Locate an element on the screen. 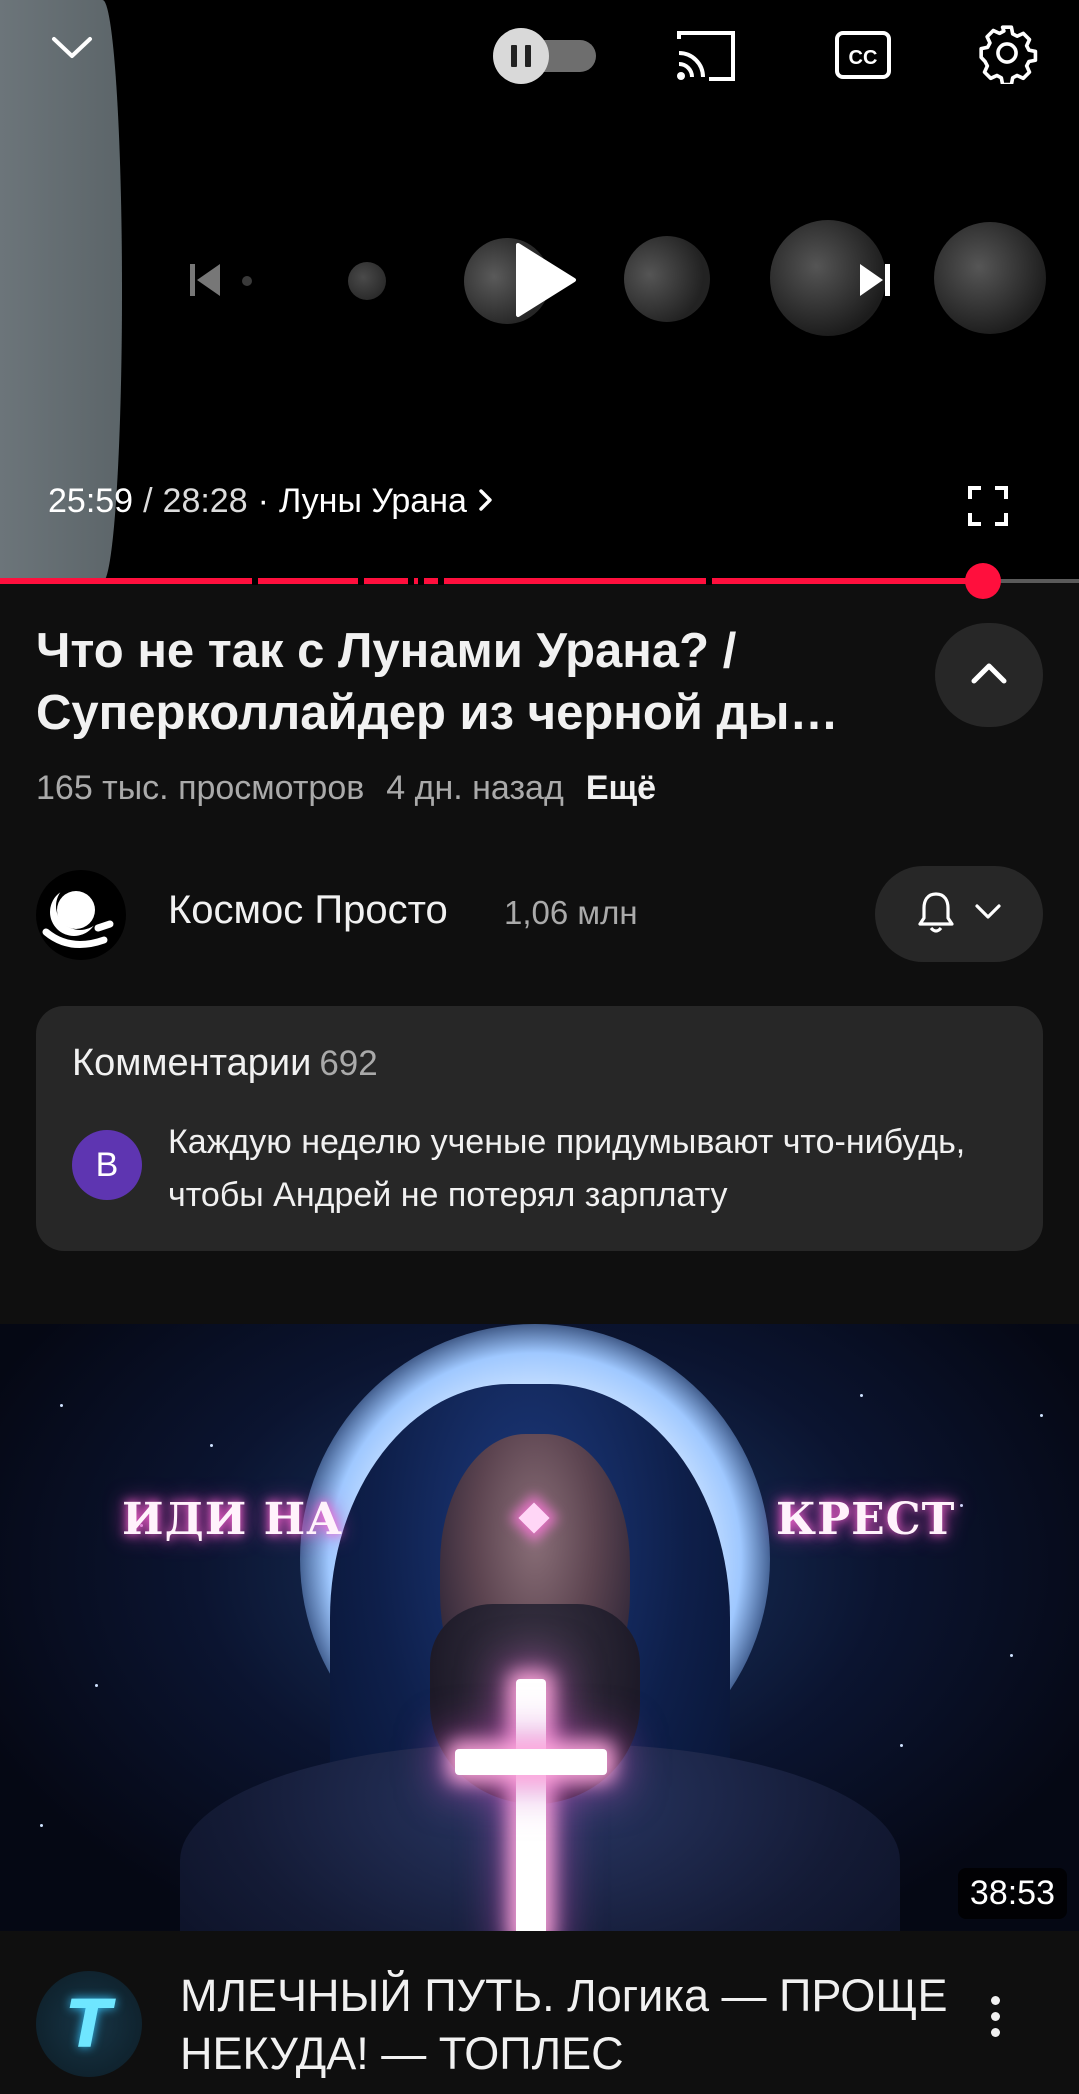  total-time: 28:28 is located at coordinates (205, 501).